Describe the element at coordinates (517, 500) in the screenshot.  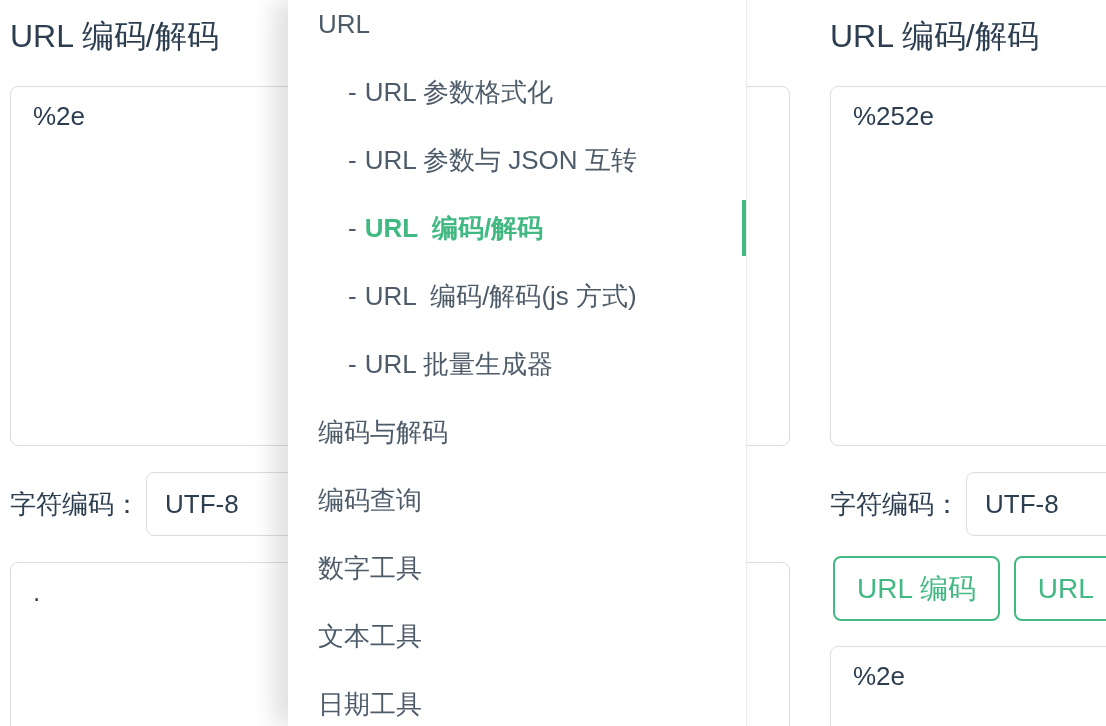
I see `sidebar-item: 编码查询` at that location.